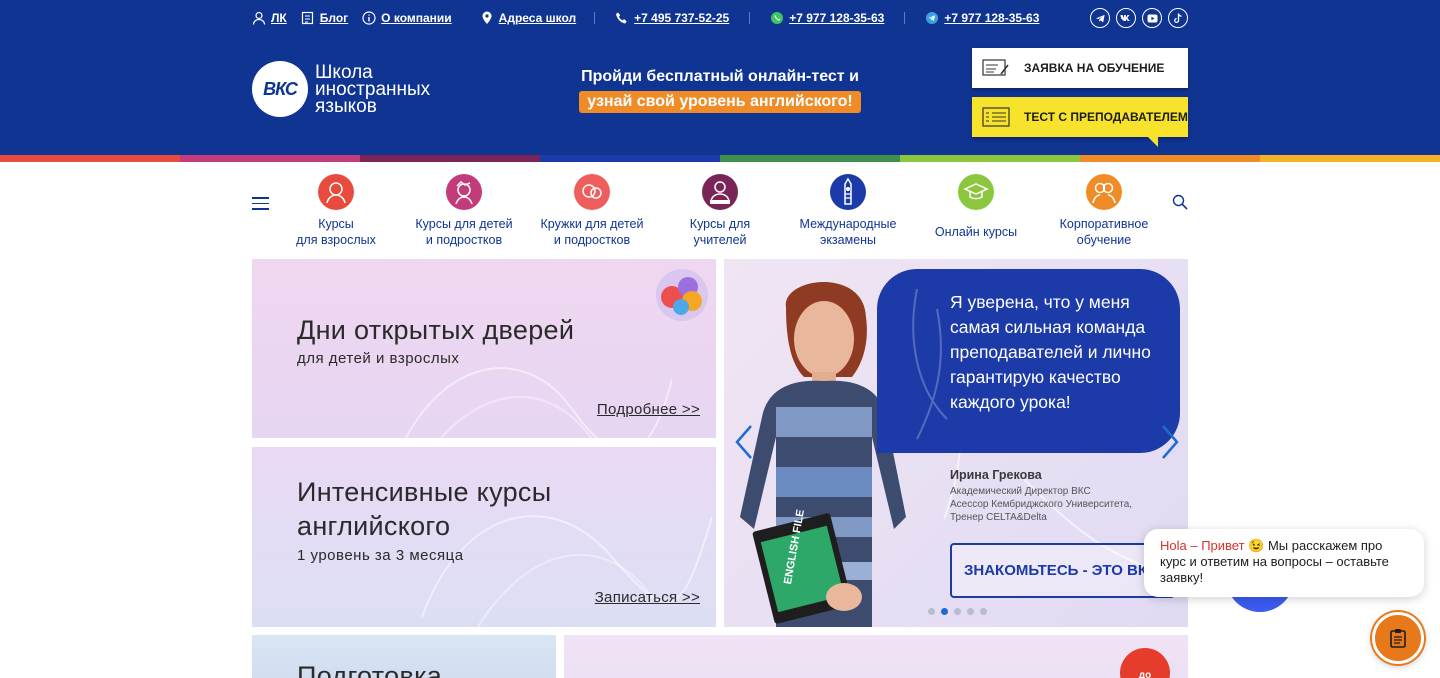  What do you see at coordinates (592, 211) in the screenshot?
I see `nav-kids-clubs: Кружки для детей и подростков` at bounding box center [592, 211].